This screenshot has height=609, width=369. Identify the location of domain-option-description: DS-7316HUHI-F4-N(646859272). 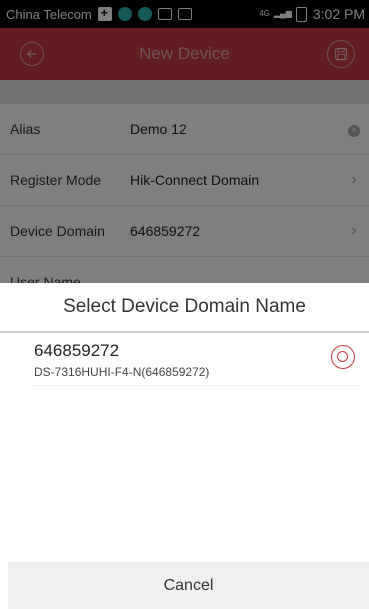
(122, 371).